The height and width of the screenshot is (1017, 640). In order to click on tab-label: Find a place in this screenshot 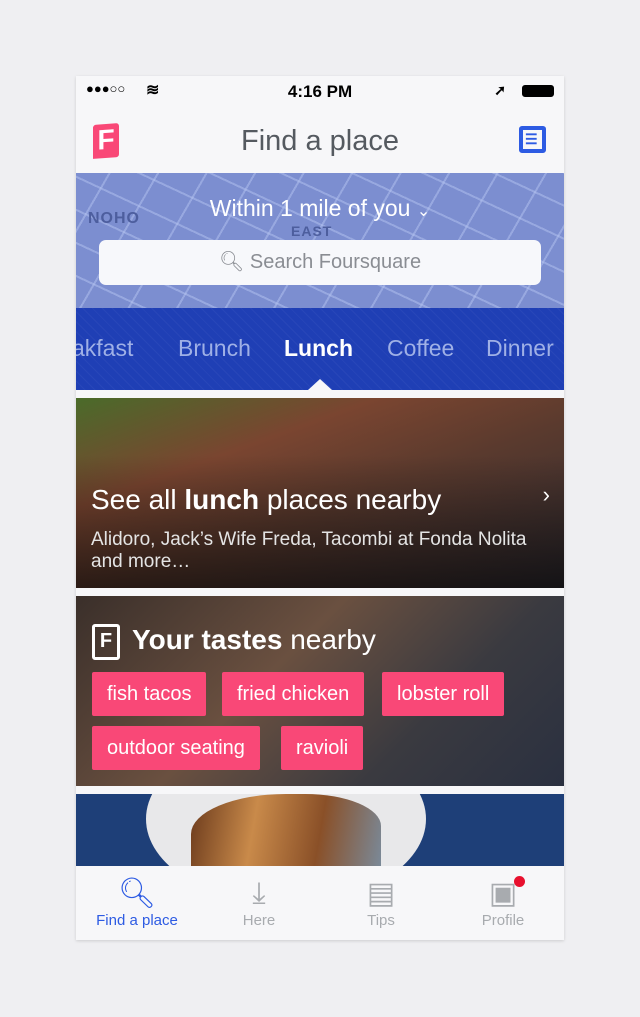, I will do `click(137, 920)`.